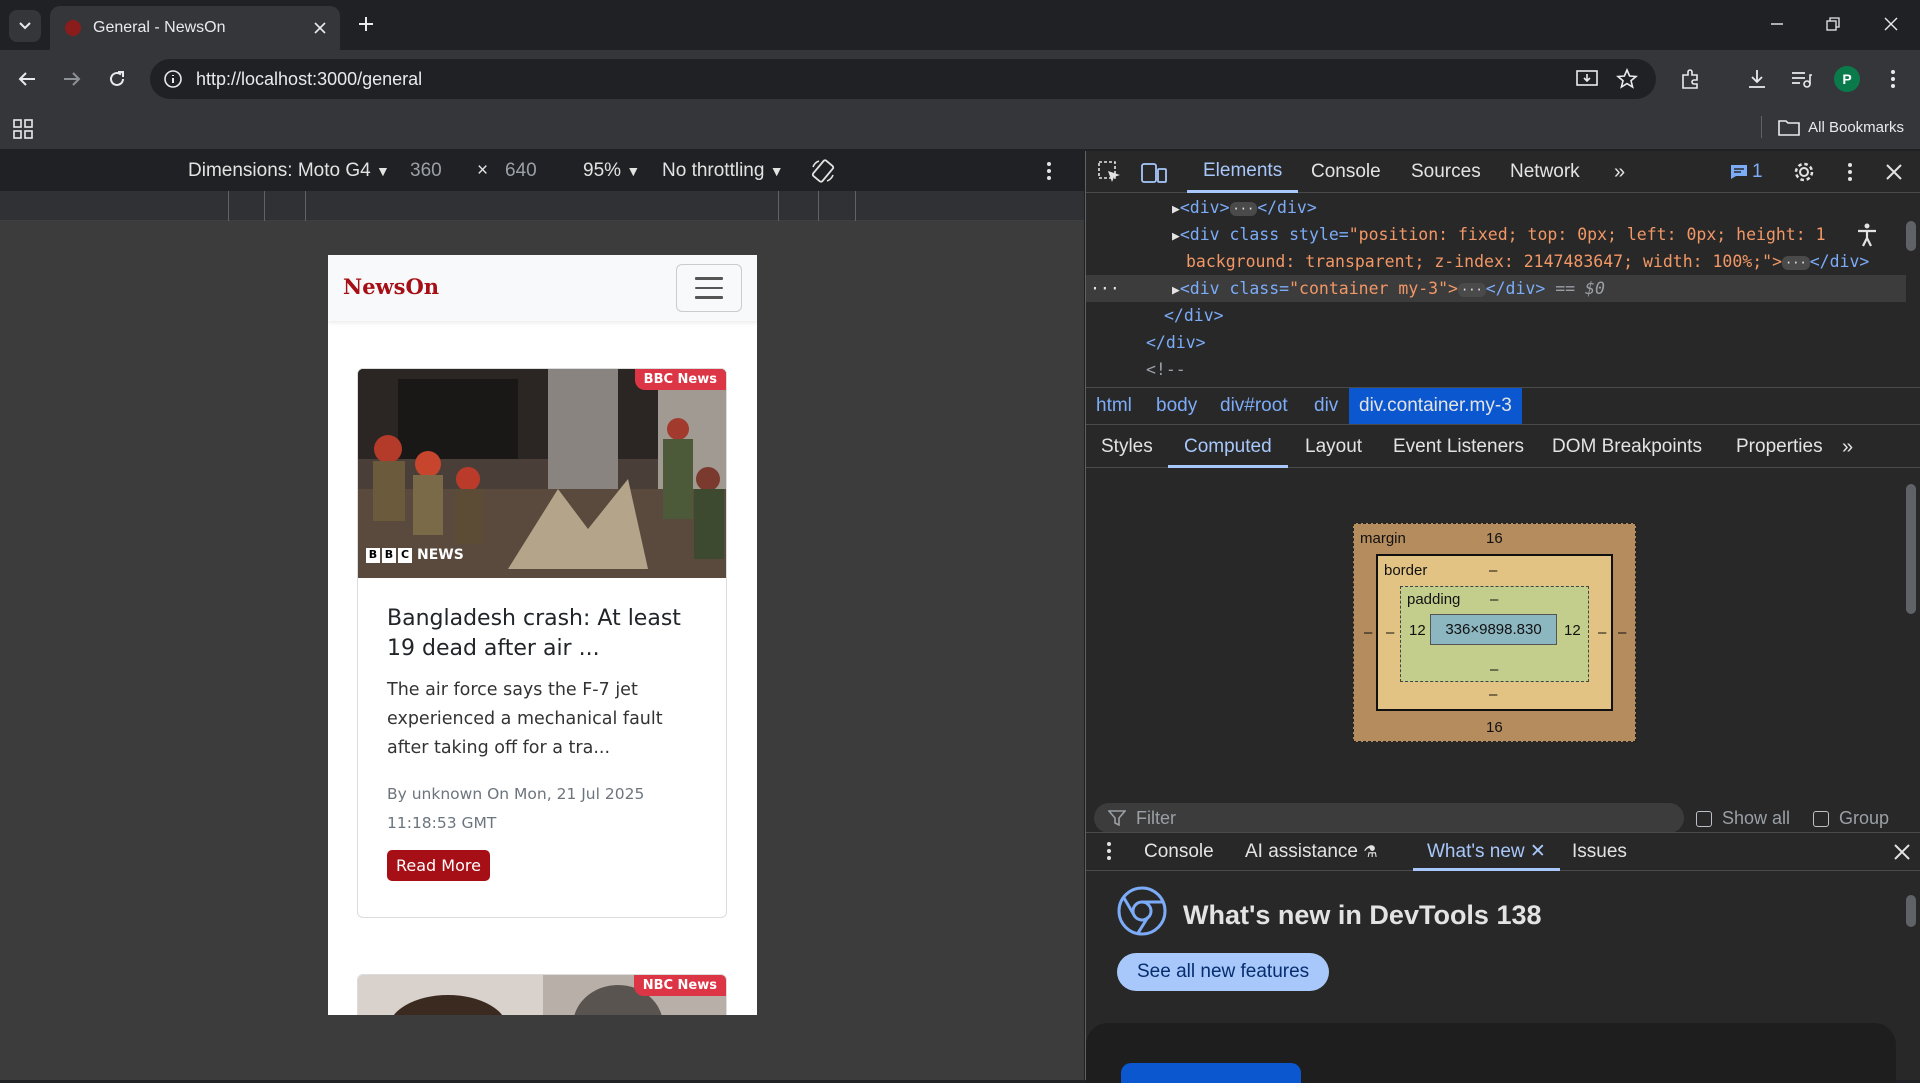 Image resolution: width=1920 pixels, height=1083 pixels. What do you see at coordinates (25, 26) in the screenshot?
I see `tab-search-button` at bounding box center [25, 26].